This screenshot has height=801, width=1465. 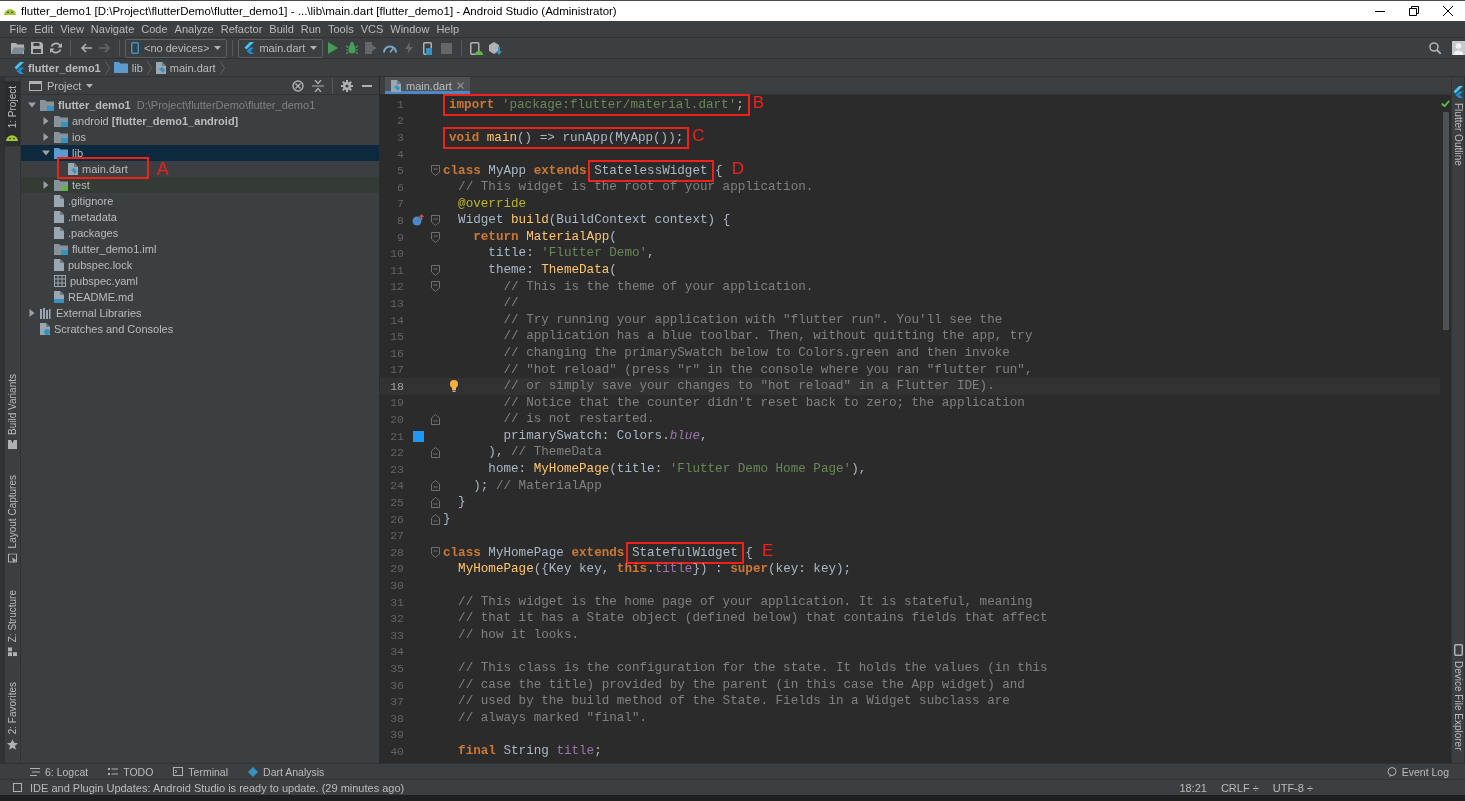 What do you see at coordinates (72, 29) in the screenshot?
I see `menu-item: View` at bounding box center [72, 29].